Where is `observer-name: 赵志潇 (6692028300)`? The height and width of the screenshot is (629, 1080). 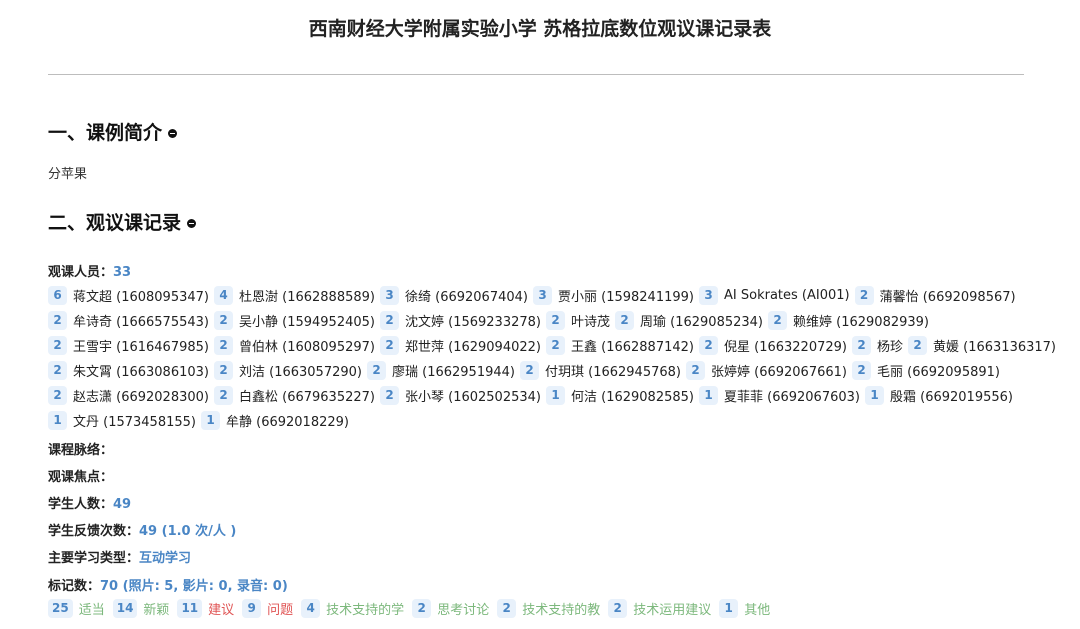
observer-name: 赵志潇 (6692028300) is located at coordinates (141, 395).